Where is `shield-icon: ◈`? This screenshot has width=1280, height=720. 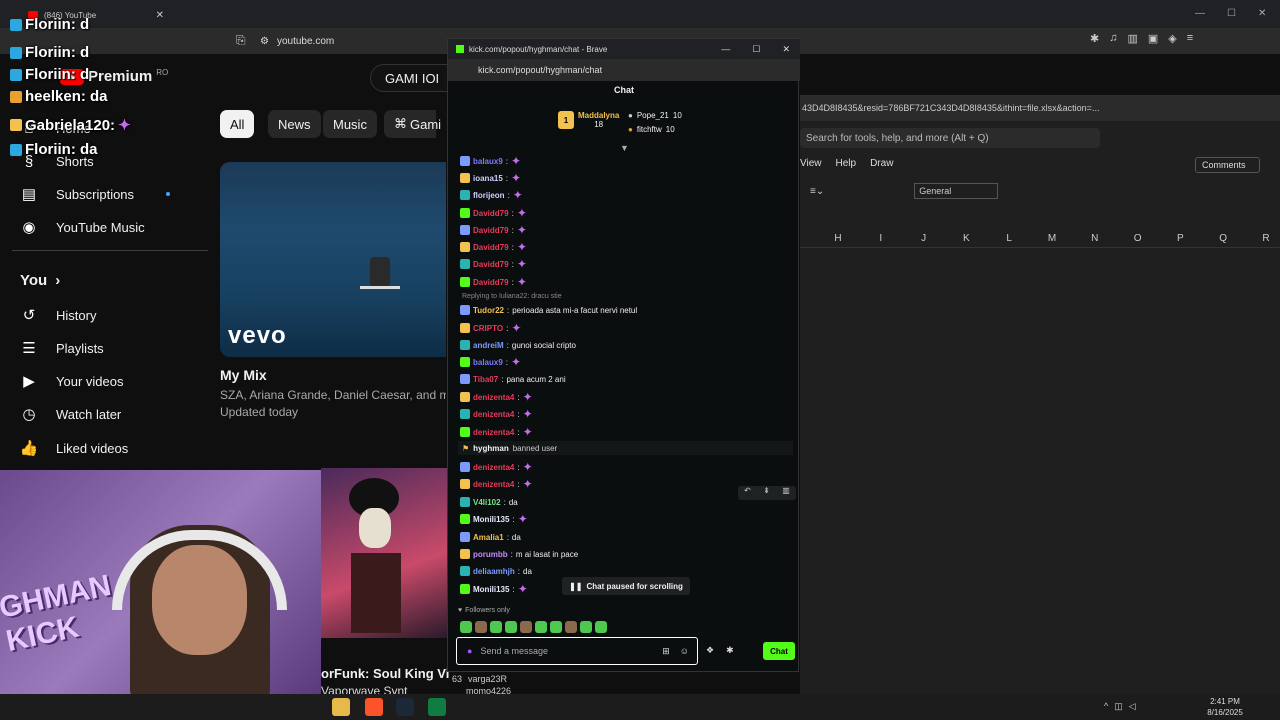 shield-icon: ◈ is located at coordinates (1172, 41).